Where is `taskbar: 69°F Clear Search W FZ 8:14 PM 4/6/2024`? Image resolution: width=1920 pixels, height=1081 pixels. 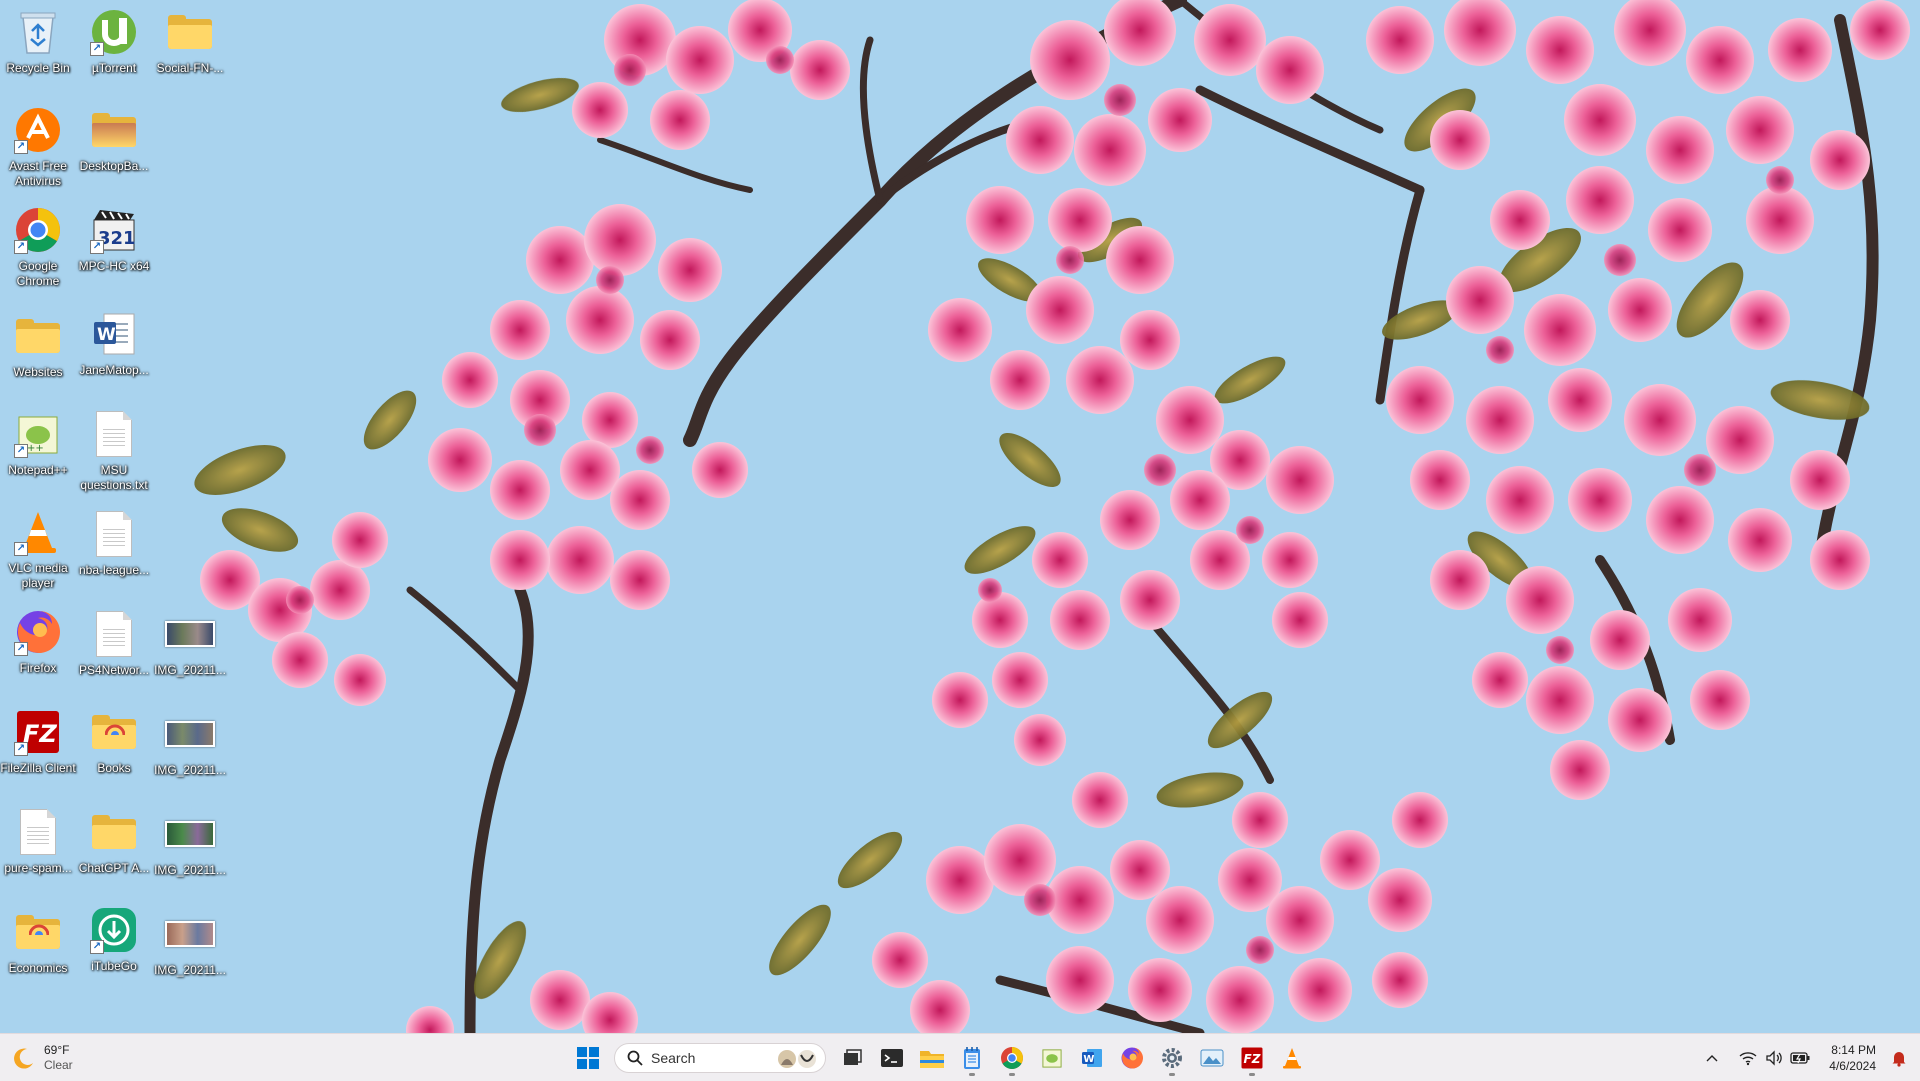 taskbar: 69°F Clear Search W FZ 8:14 PM 4/6/2024 is located at coordinates (960, 1057).